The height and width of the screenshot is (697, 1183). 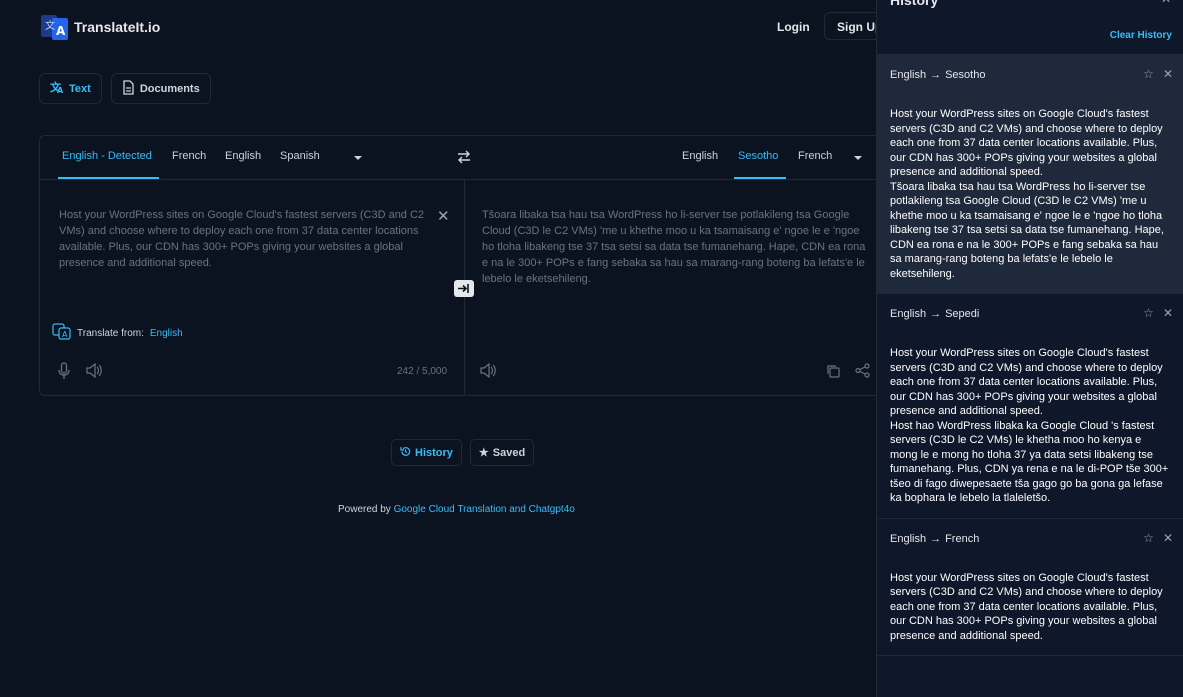 I want to click on clear-history-button: Clear History, so click(x=1141, y=35).